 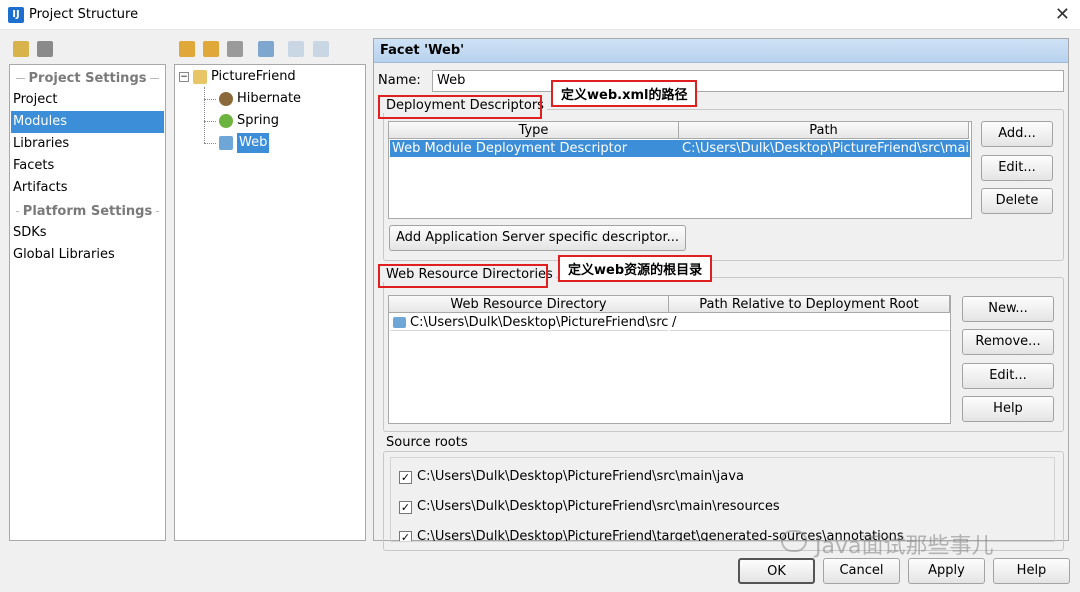 I want to click on copy-icon, so click(x=235, y=49).